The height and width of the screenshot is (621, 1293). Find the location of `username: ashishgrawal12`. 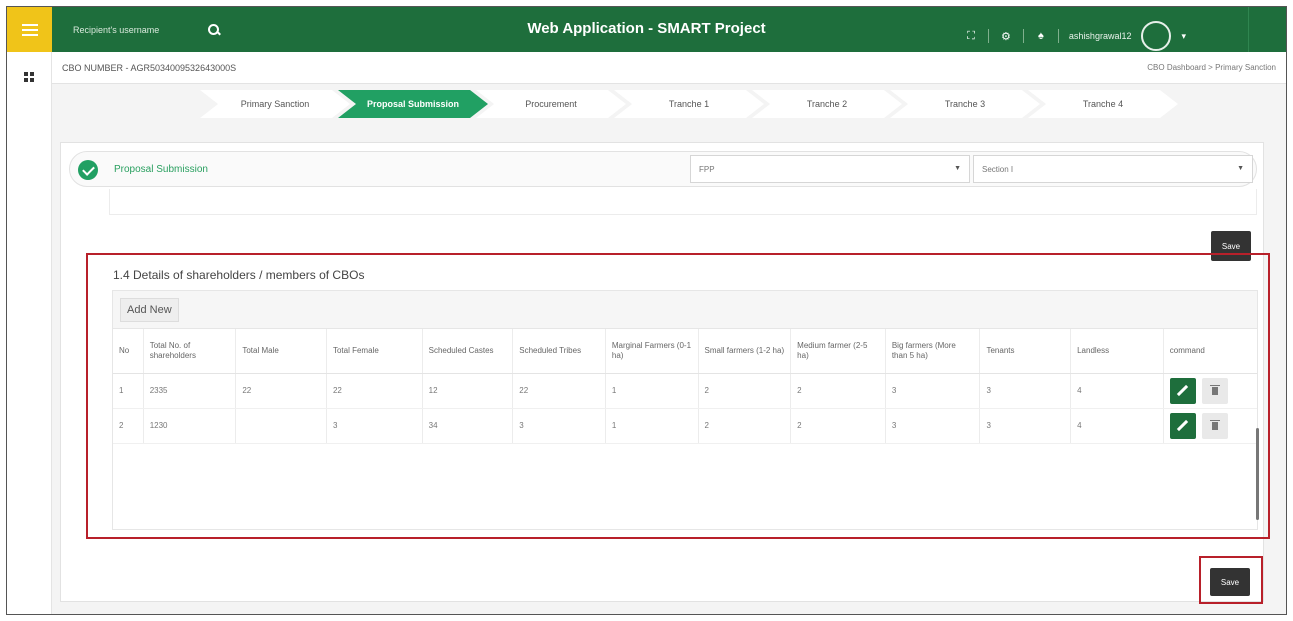

username: ashishgrawal12 is located at coordinates (1100, 36).